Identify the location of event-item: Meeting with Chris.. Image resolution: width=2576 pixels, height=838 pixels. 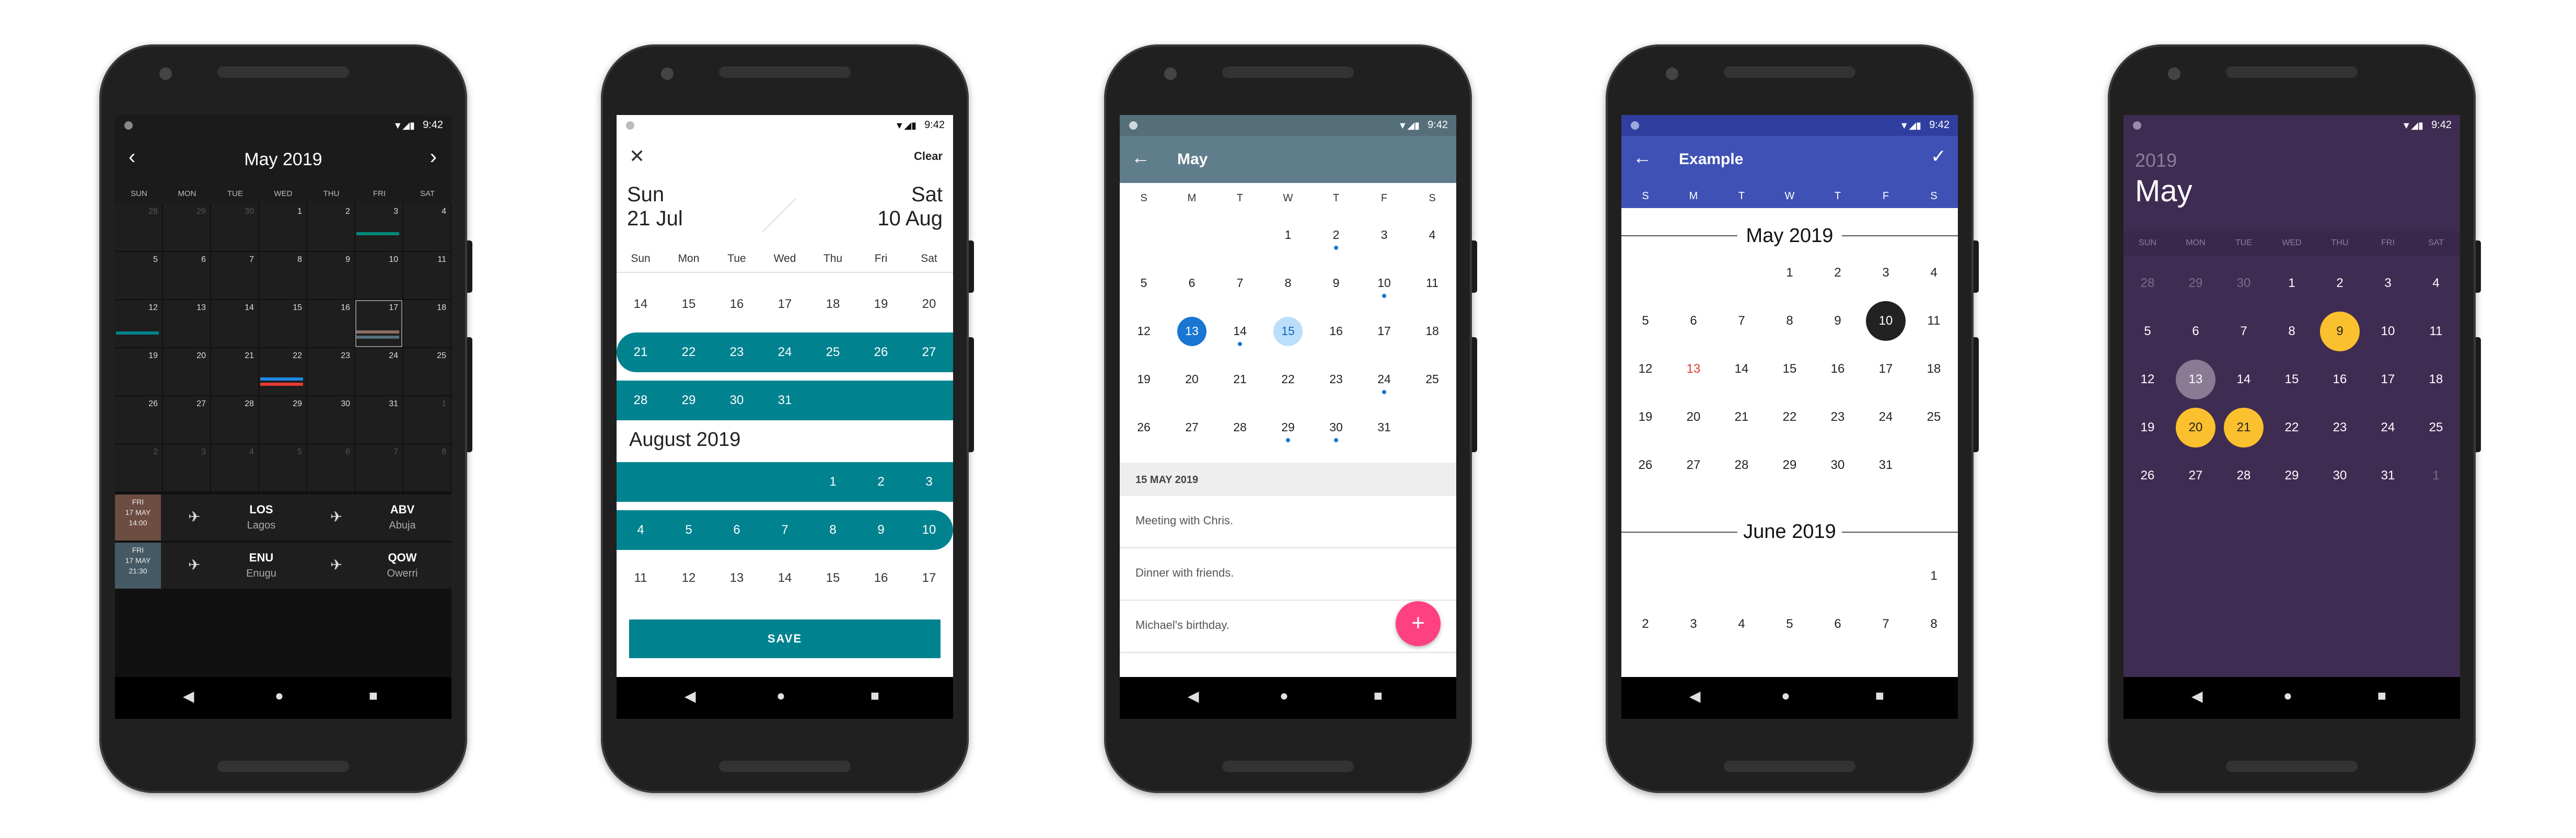
(1288, 522).